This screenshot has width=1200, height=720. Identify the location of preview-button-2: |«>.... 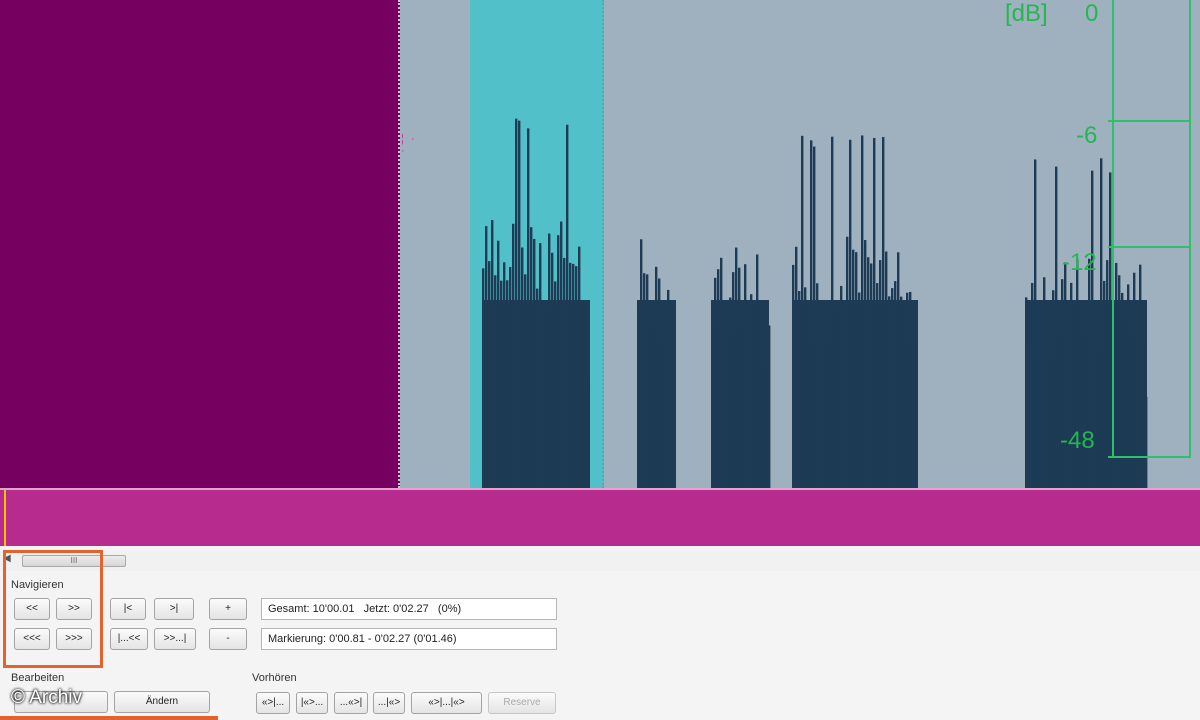
(312, 703).